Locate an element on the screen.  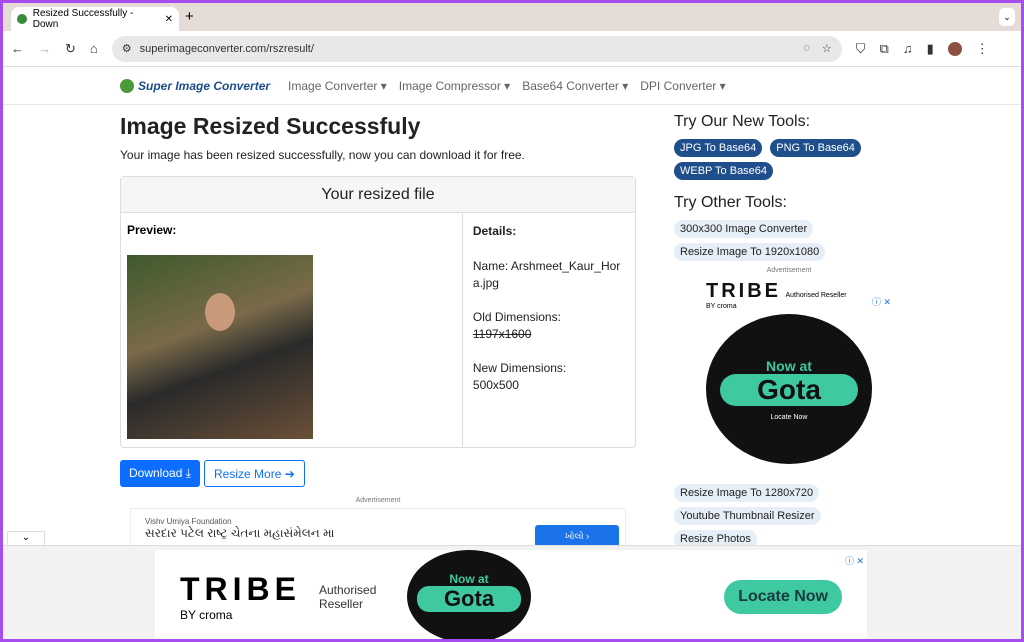
forward-icon: → is located at coordinates (44, 48).